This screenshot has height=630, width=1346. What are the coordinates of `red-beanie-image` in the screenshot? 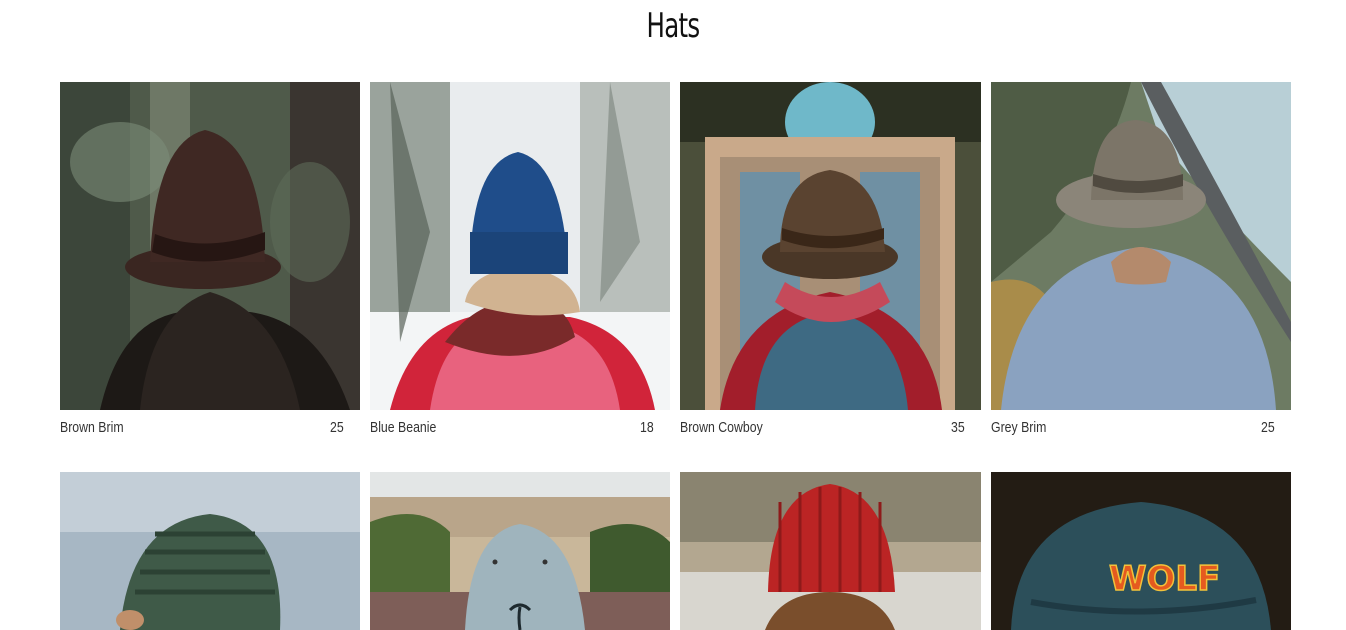 It's located at (830, 551).